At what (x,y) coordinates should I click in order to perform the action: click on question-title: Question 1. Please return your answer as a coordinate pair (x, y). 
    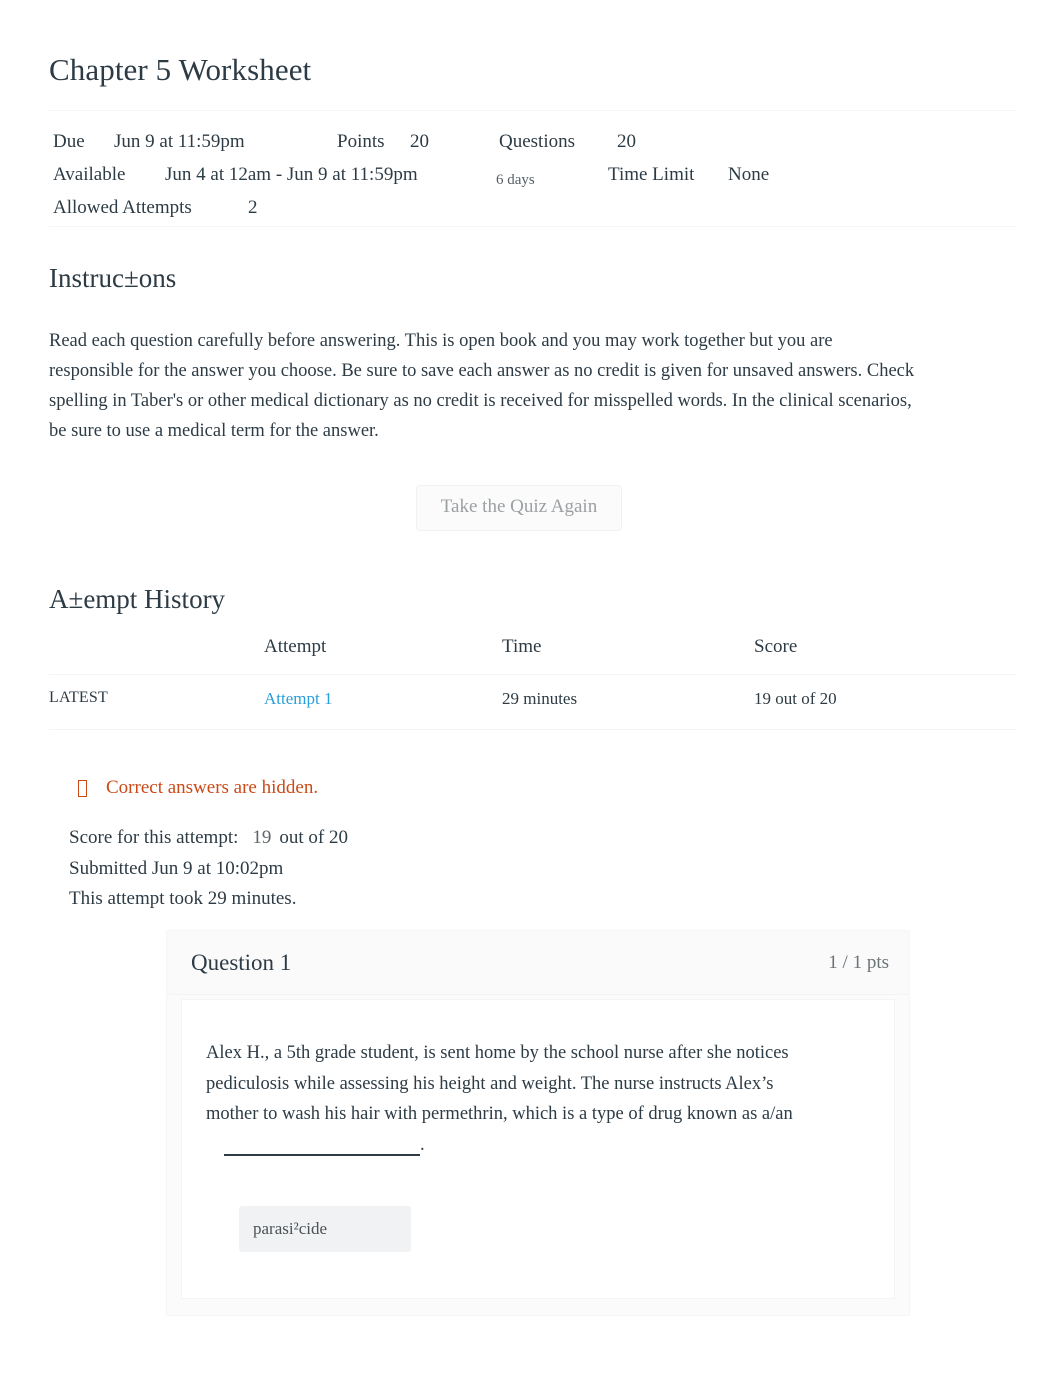
    Looking at the image, I should click on (241, 962).